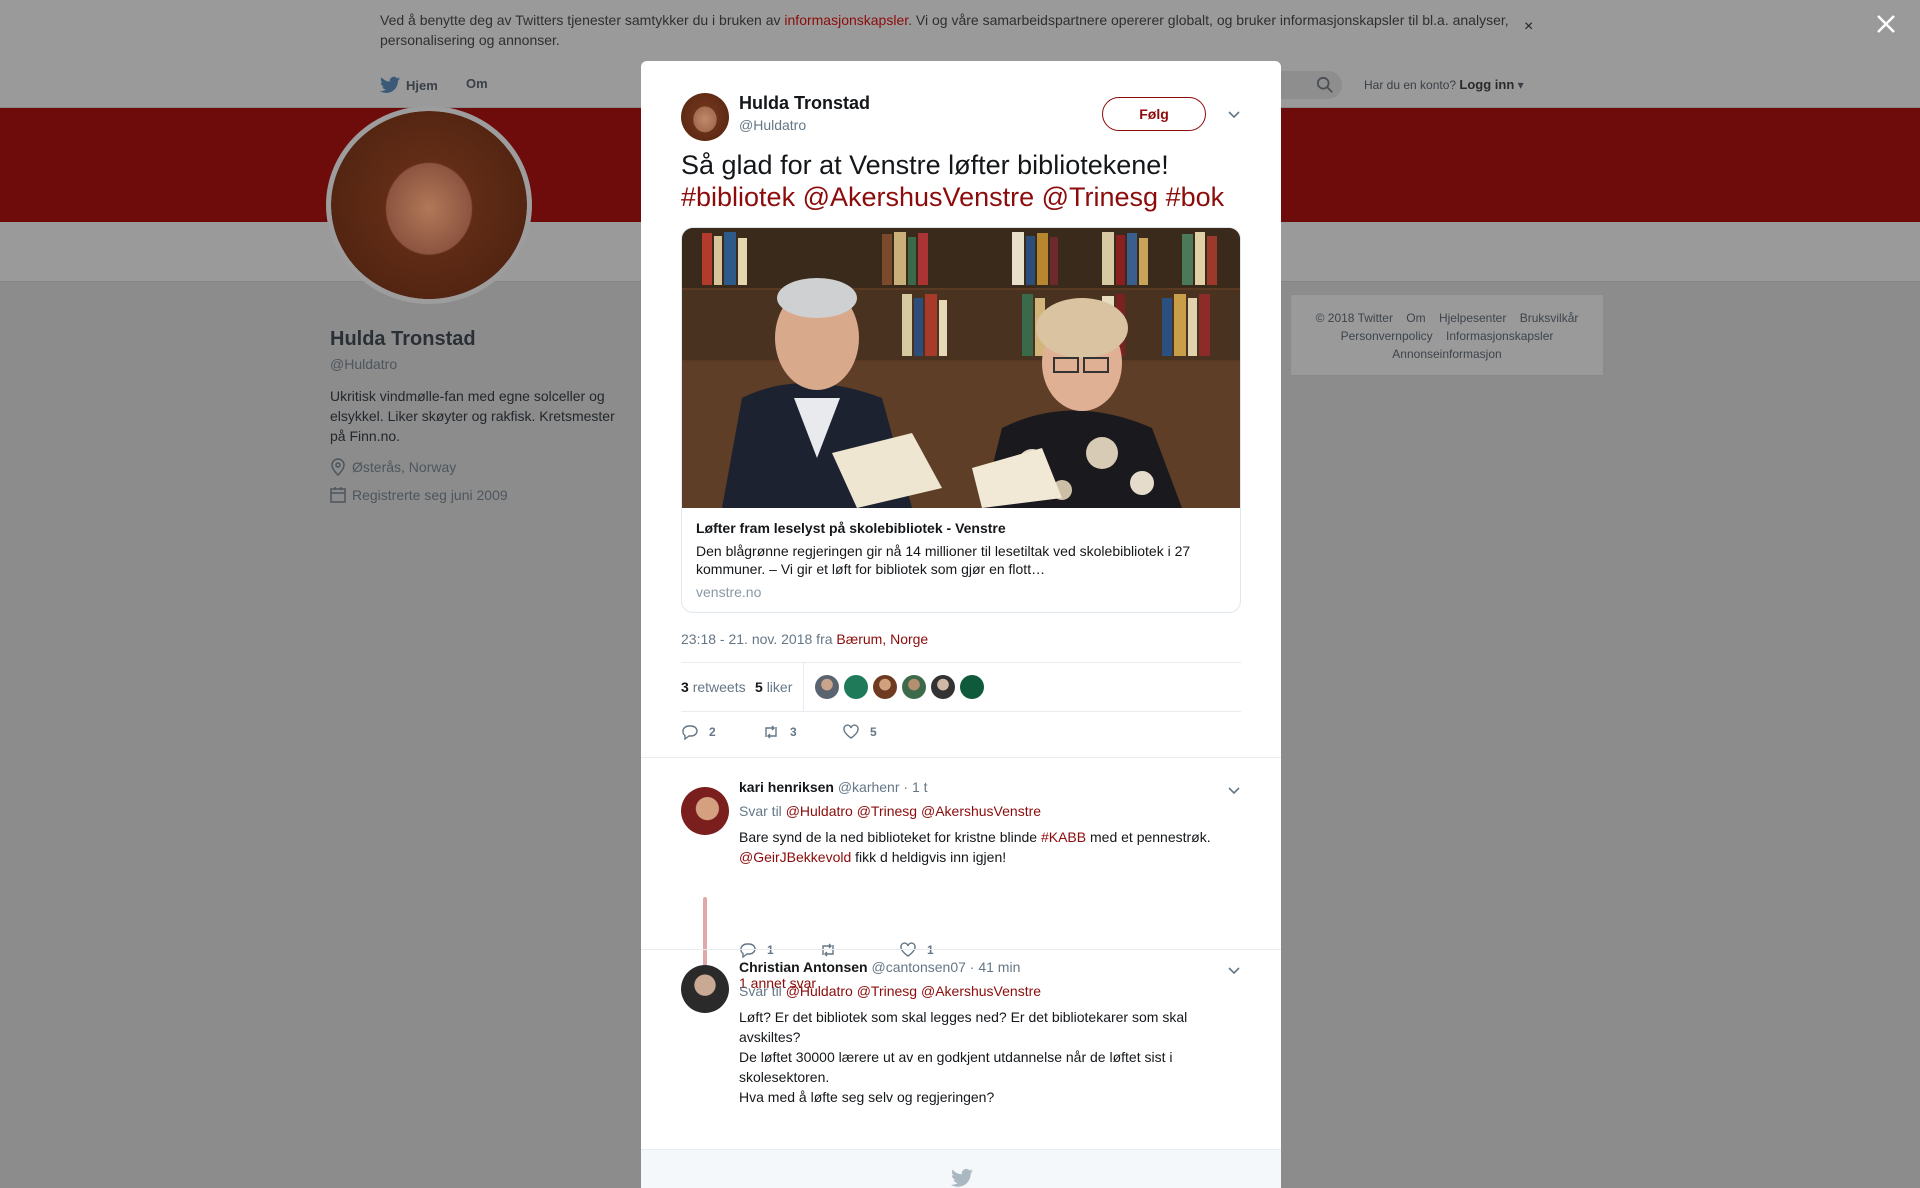  What do you see at coordinates (1195, 197) in the screenshot?
I see `hashtag-bok: #bok` at bounding box center [1195, 197].